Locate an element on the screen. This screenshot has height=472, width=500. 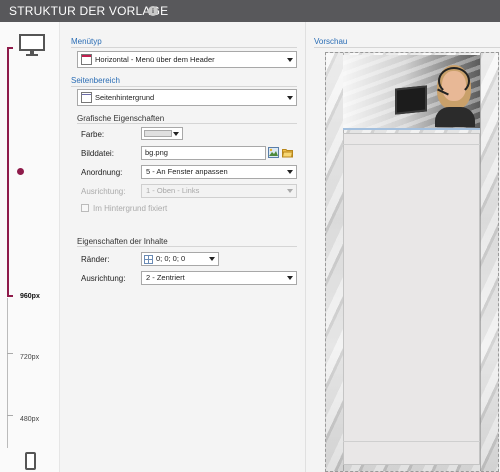
raender-label: Ränder: is located at coordinates (95, 259).